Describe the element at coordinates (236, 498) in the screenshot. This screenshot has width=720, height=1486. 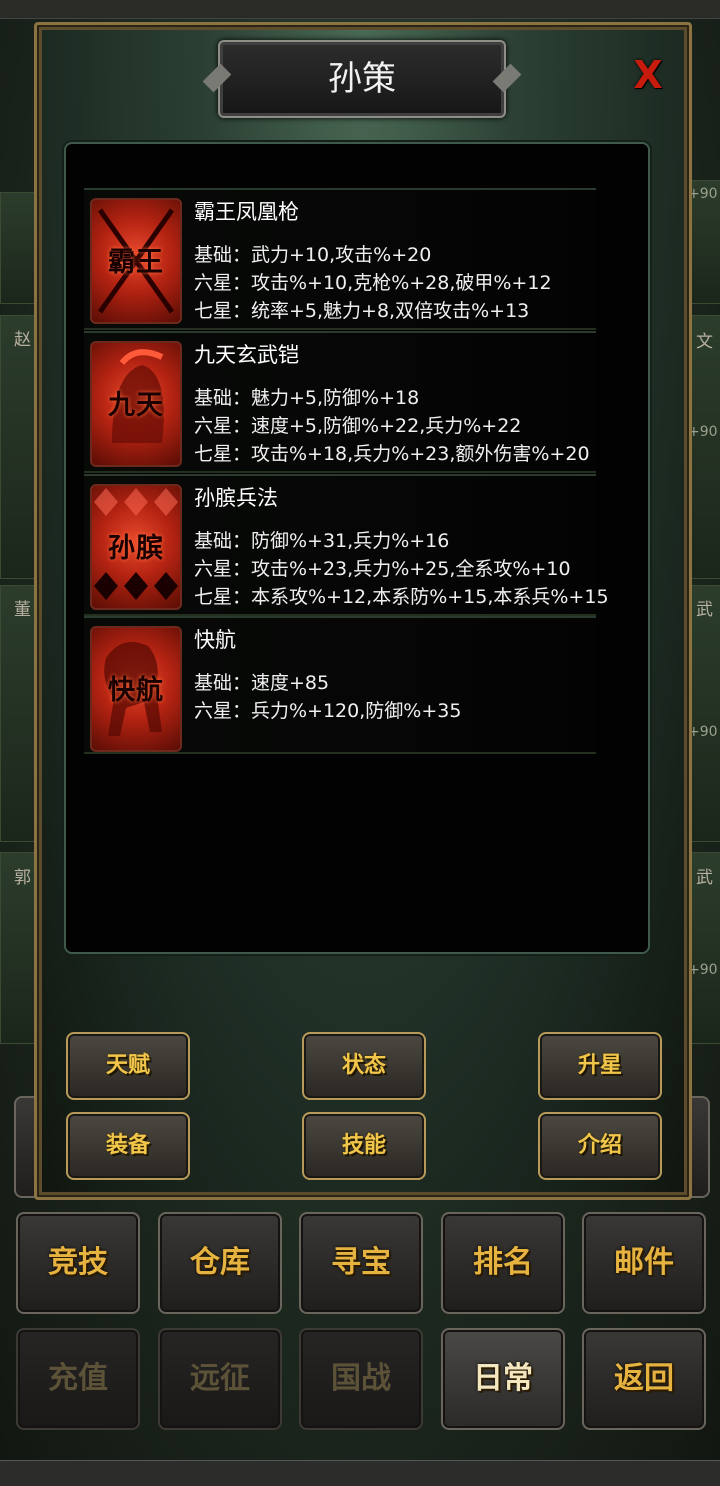
I see `item-name: 孙膑兵法` at that location.